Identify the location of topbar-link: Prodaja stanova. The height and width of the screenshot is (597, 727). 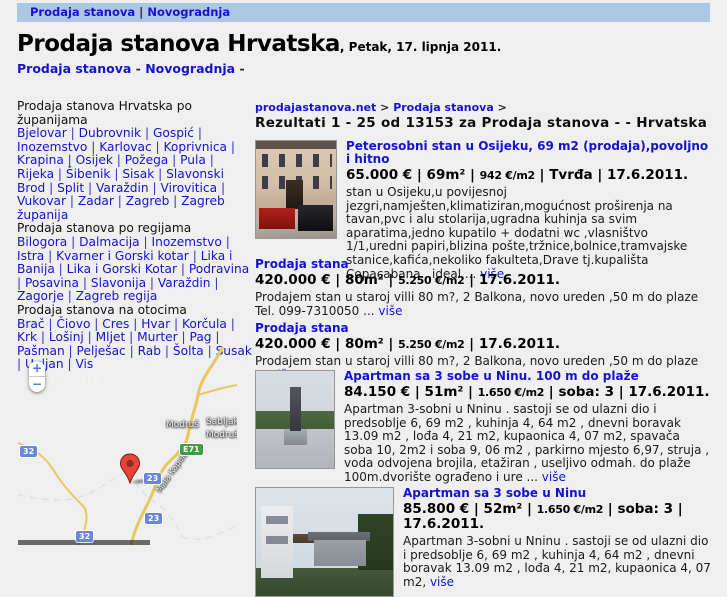
(82, 12).